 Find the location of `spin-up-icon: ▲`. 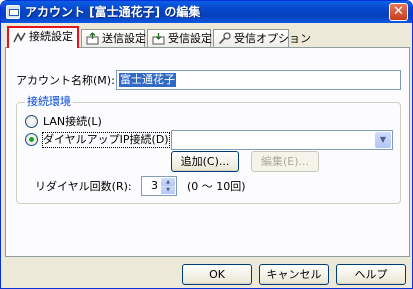

spin-up-icon: ▲ is located at coordinates (168, 182).